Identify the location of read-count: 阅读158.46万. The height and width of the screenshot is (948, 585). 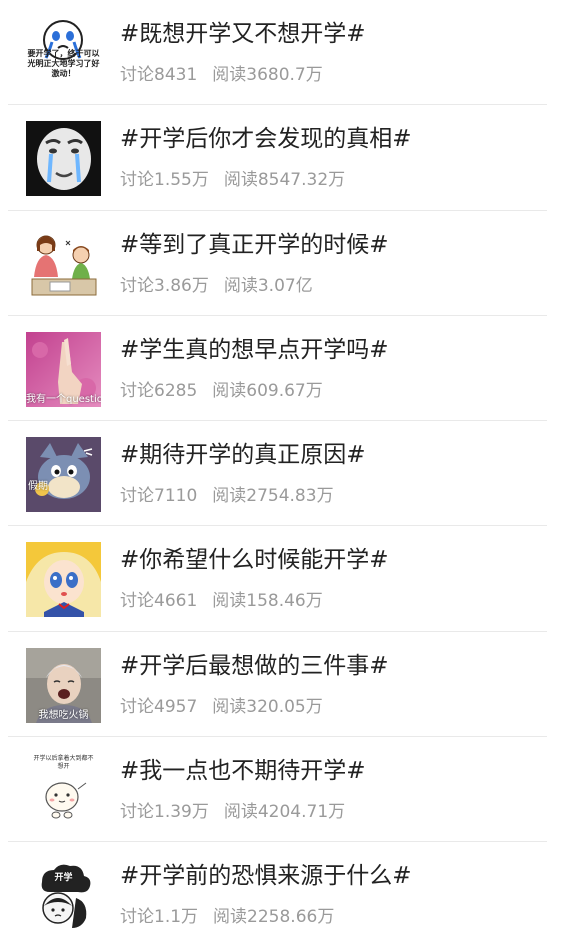
(267, 601).